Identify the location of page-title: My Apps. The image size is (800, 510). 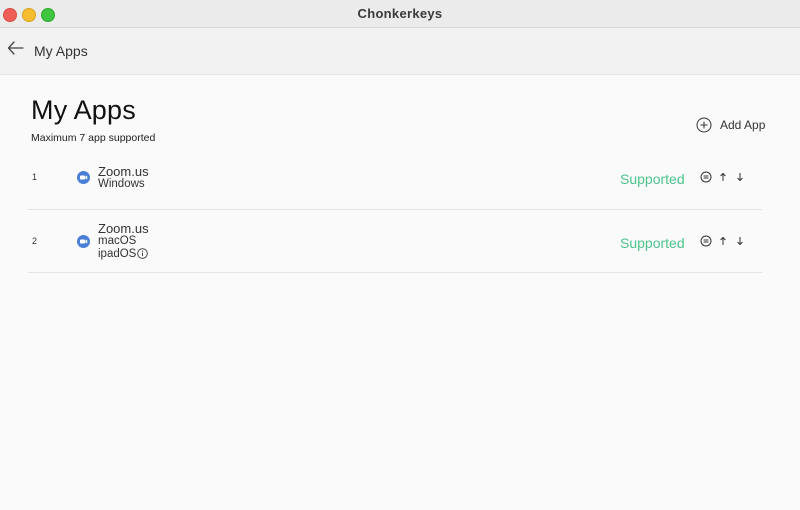
(83, 110).